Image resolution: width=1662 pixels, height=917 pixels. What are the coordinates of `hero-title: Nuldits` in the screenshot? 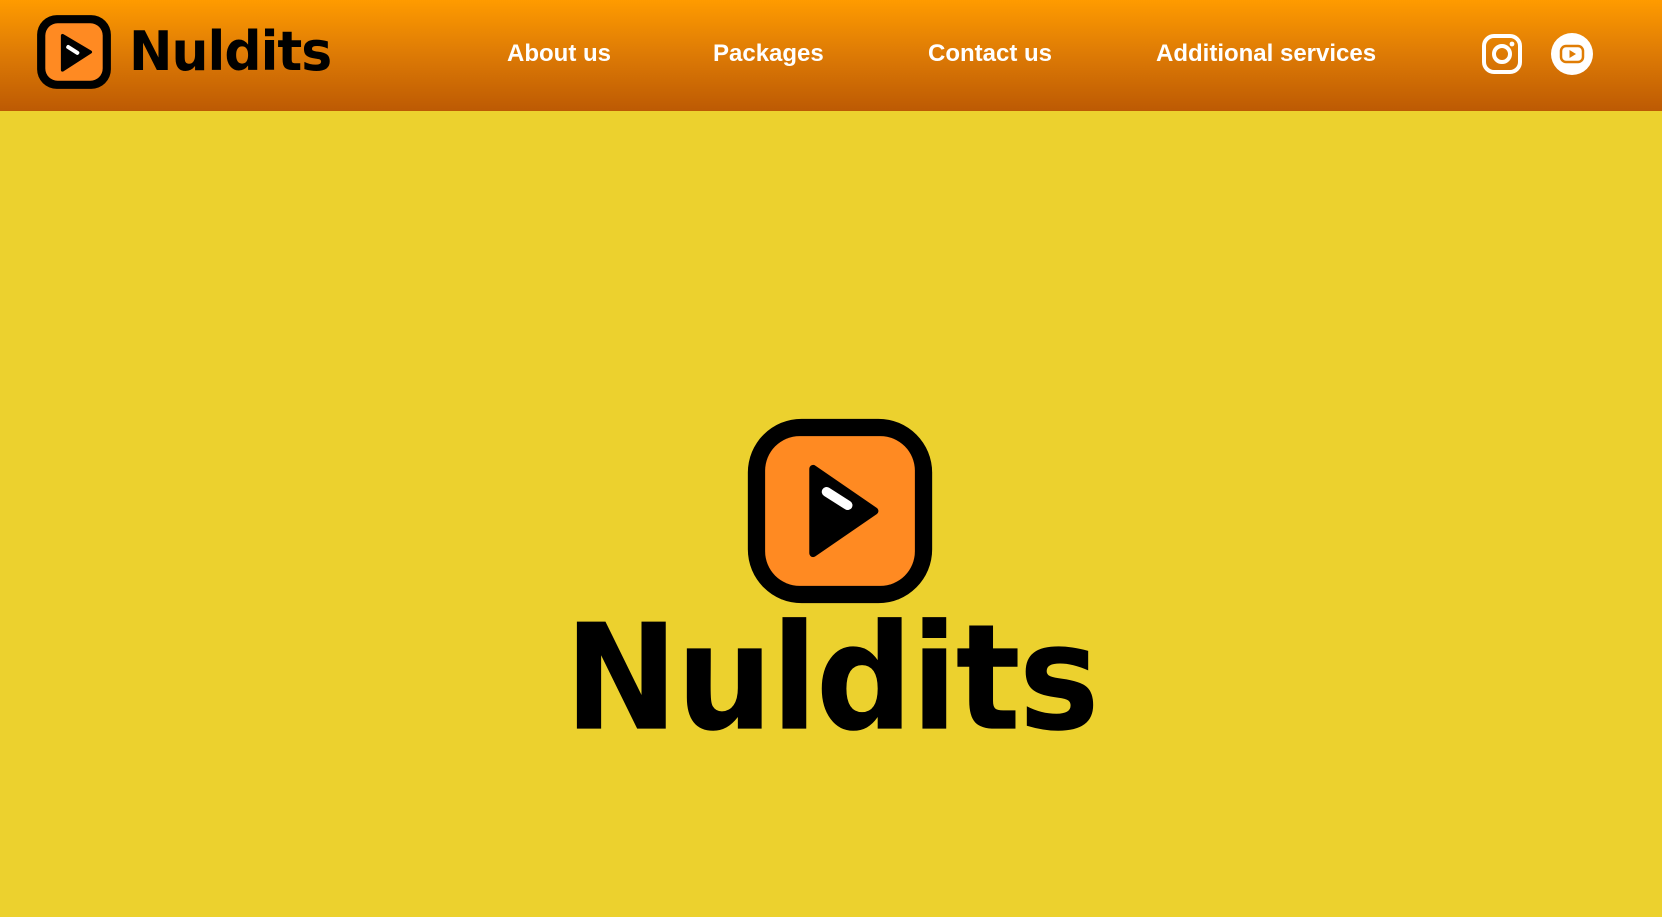 It's located at (831, 679).